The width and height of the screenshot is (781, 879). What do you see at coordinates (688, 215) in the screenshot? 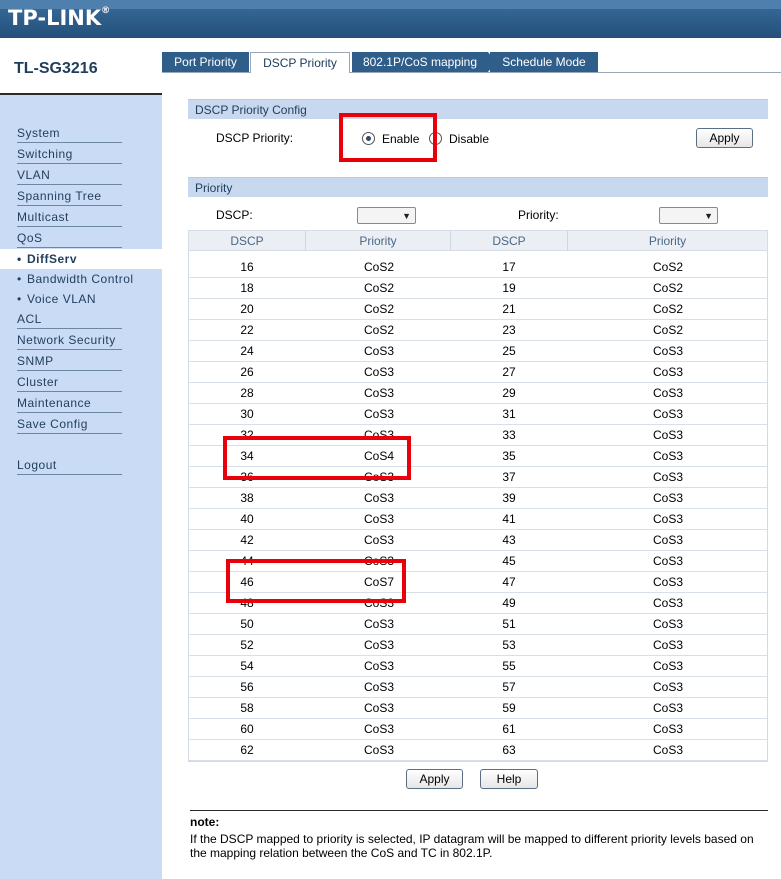
I see `priority-select: ▼` at bounding box center [688, 215].